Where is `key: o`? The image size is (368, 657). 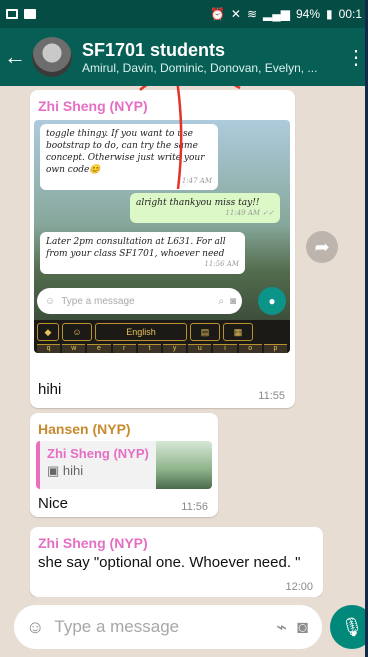 key: o is located at coordinates (250, 348).